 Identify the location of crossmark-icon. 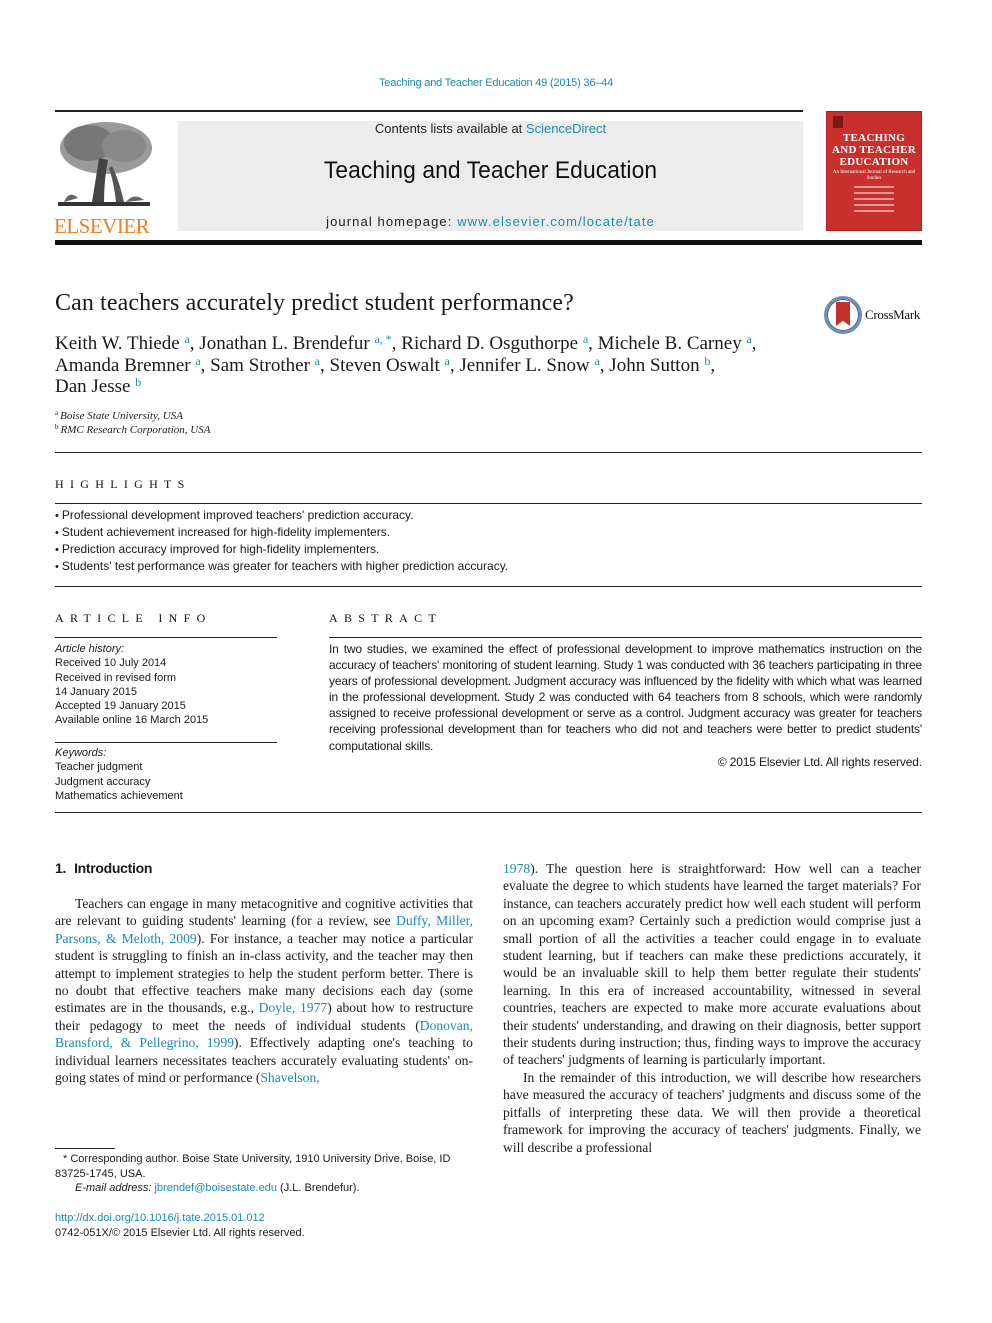
(843, 315).